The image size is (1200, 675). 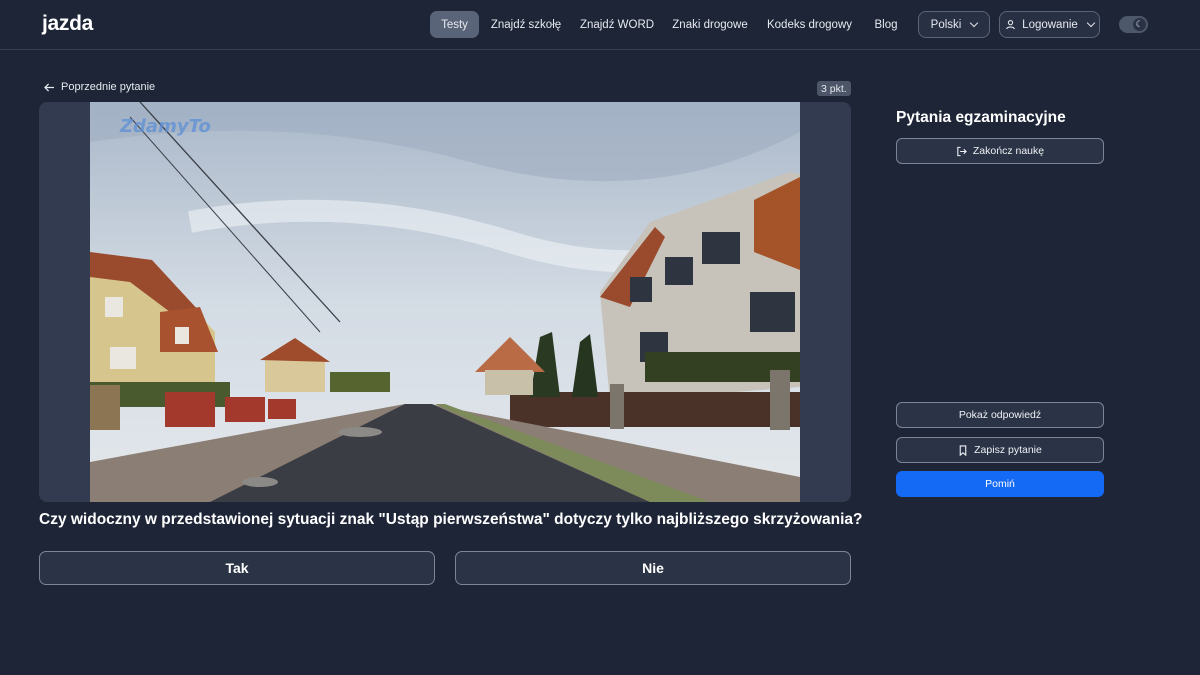 I want to click on language-select: Polski, so click(x=954, y=24).